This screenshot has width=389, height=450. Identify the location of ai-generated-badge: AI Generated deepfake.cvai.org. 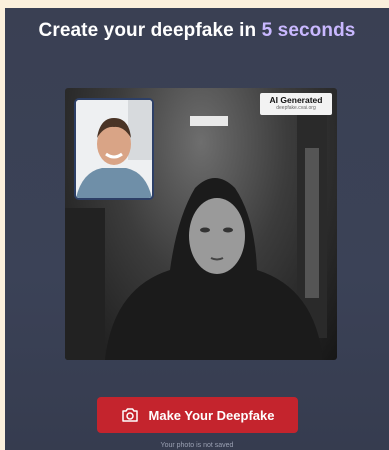
(296, 104).